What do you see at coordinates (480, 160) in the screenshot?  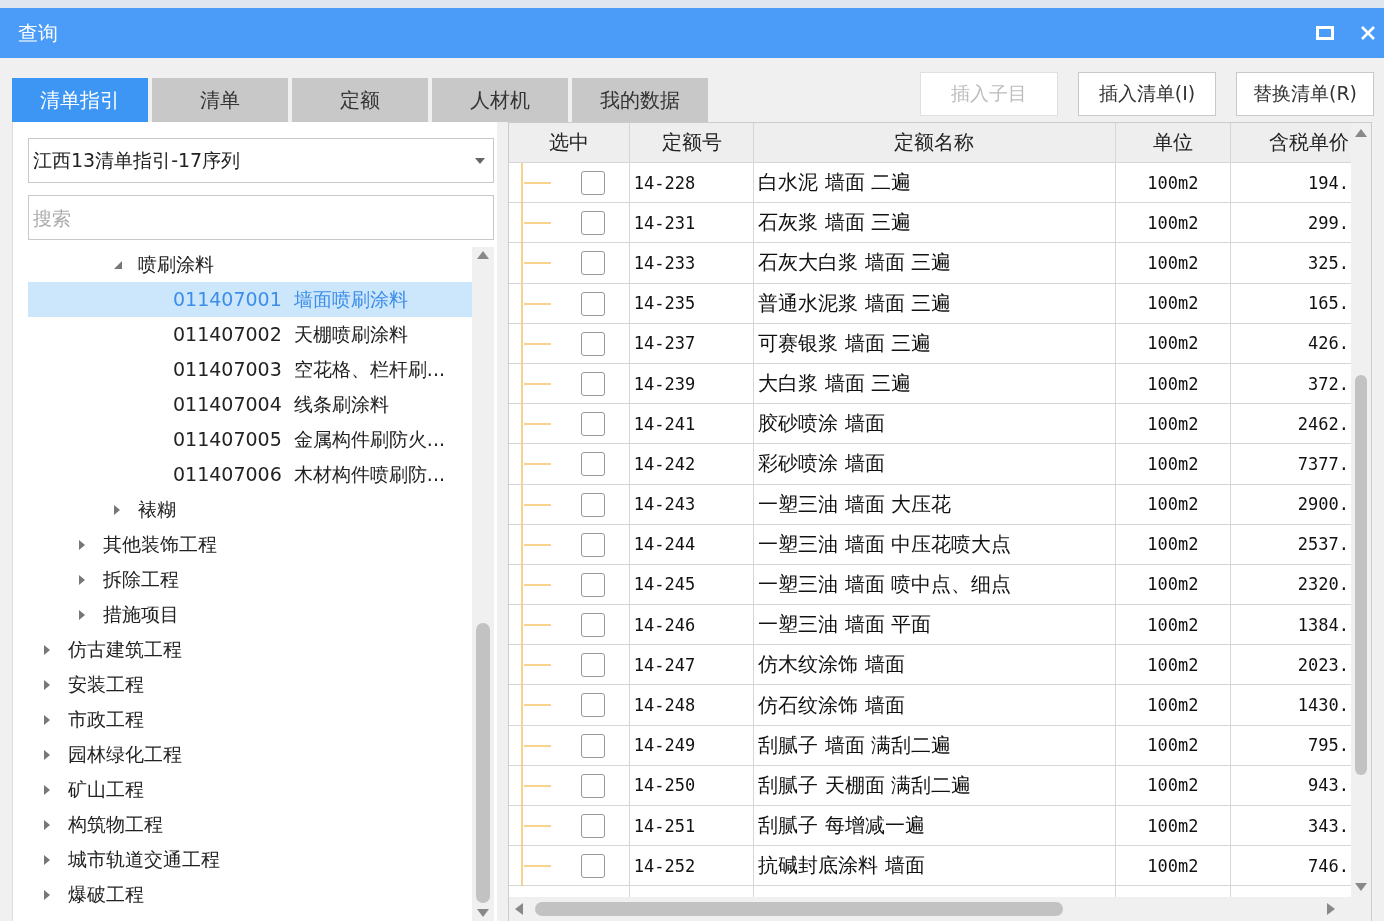 I see `dropdown-caret-icon` at bounding box center [480, 160].